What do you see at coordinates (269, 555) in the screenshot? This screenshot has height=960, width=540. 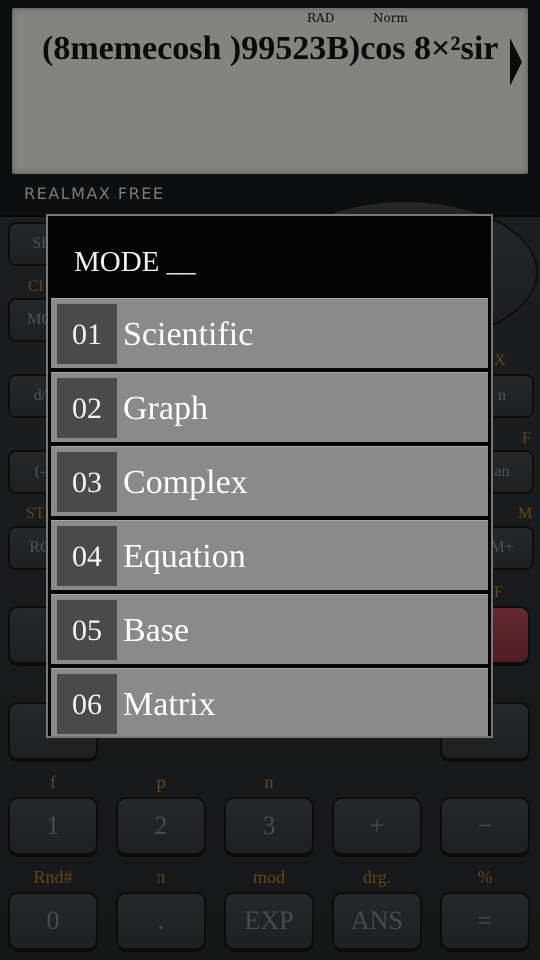 I see `mode-item-equation: 04 Equation` at bounding box center [269, 555].